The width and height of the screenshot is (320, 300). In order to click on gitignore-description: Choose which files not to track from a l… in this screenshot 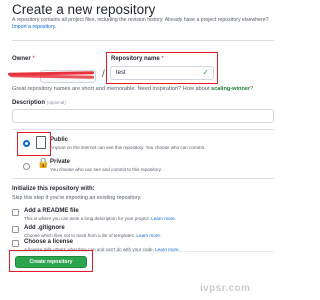, I will do `click(93, 235)`.